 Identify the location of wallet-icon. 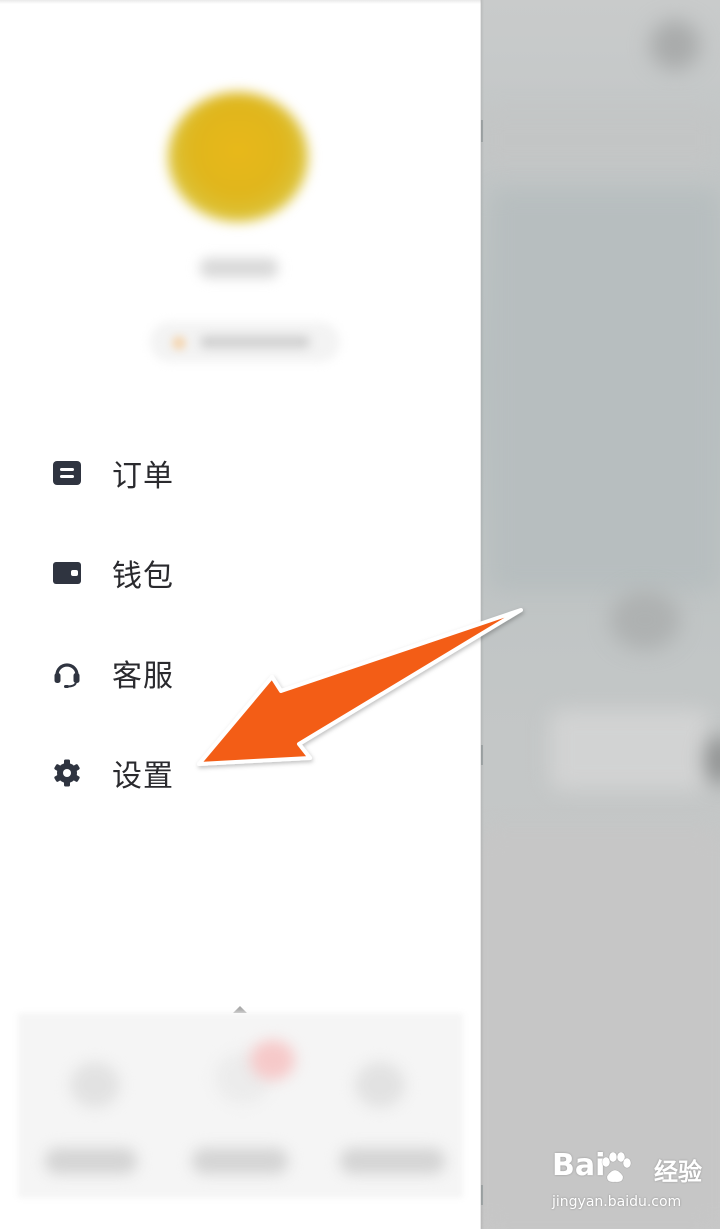
(67, 573).